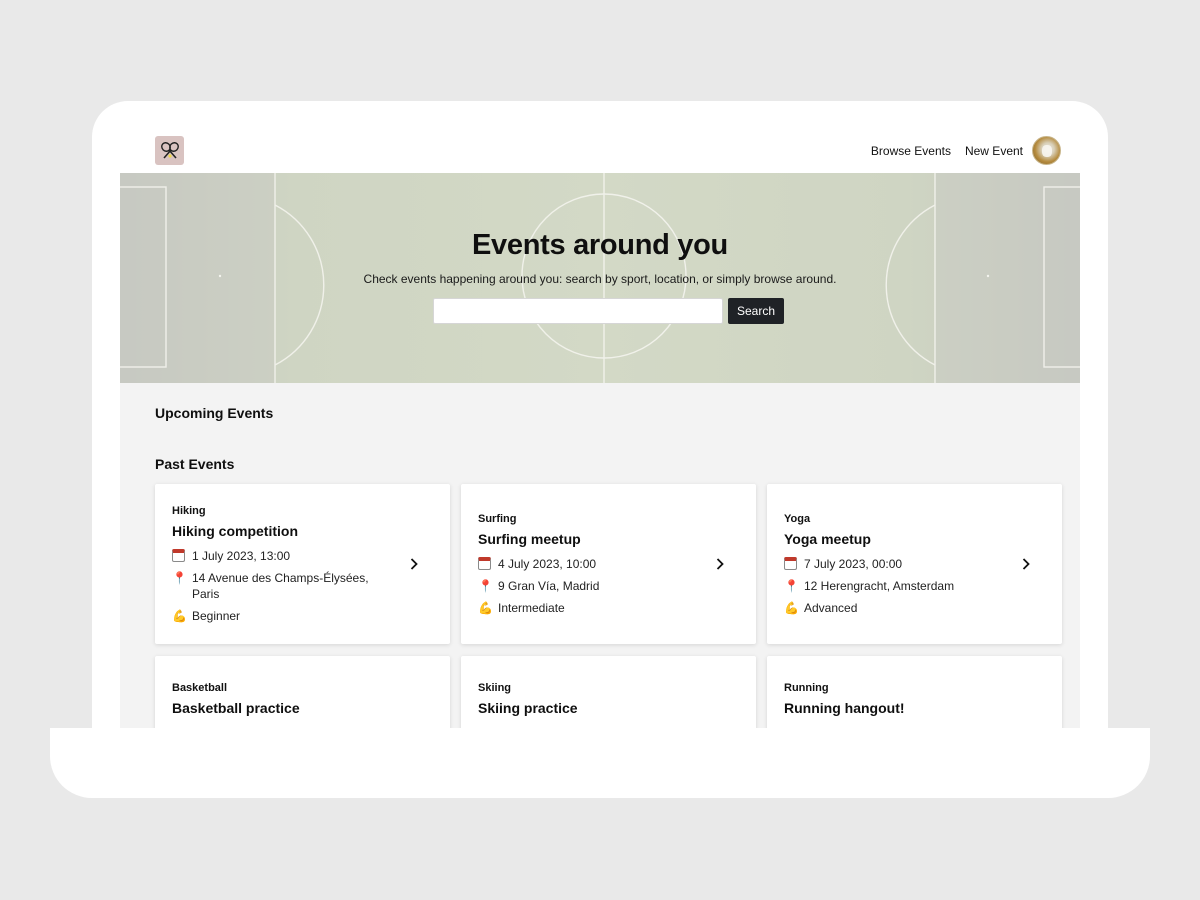  I want to click on event-card: Skiing Skiing practice, so click(608, 692).